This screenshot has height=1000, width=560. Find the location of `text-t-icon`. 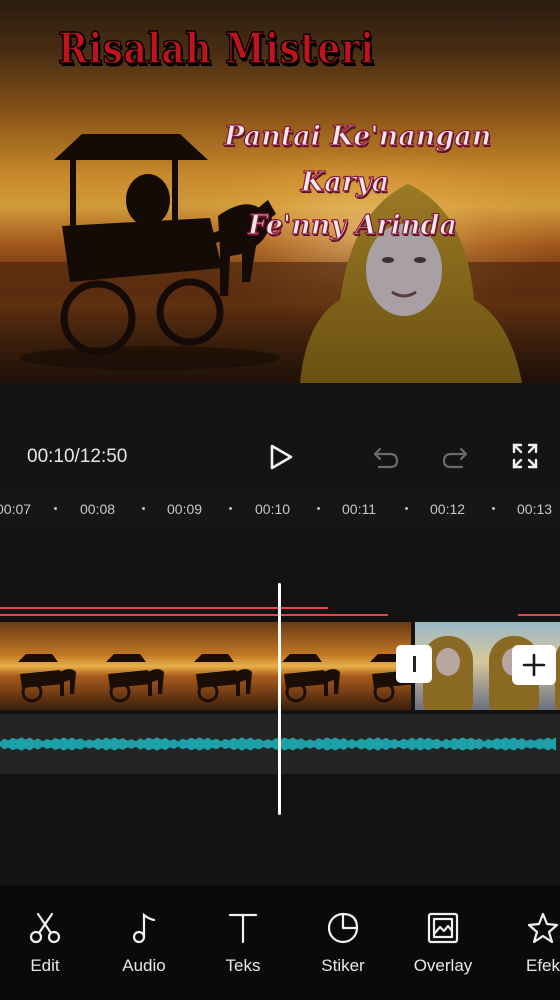

text-t-icon is located at coordinates (243, 928).